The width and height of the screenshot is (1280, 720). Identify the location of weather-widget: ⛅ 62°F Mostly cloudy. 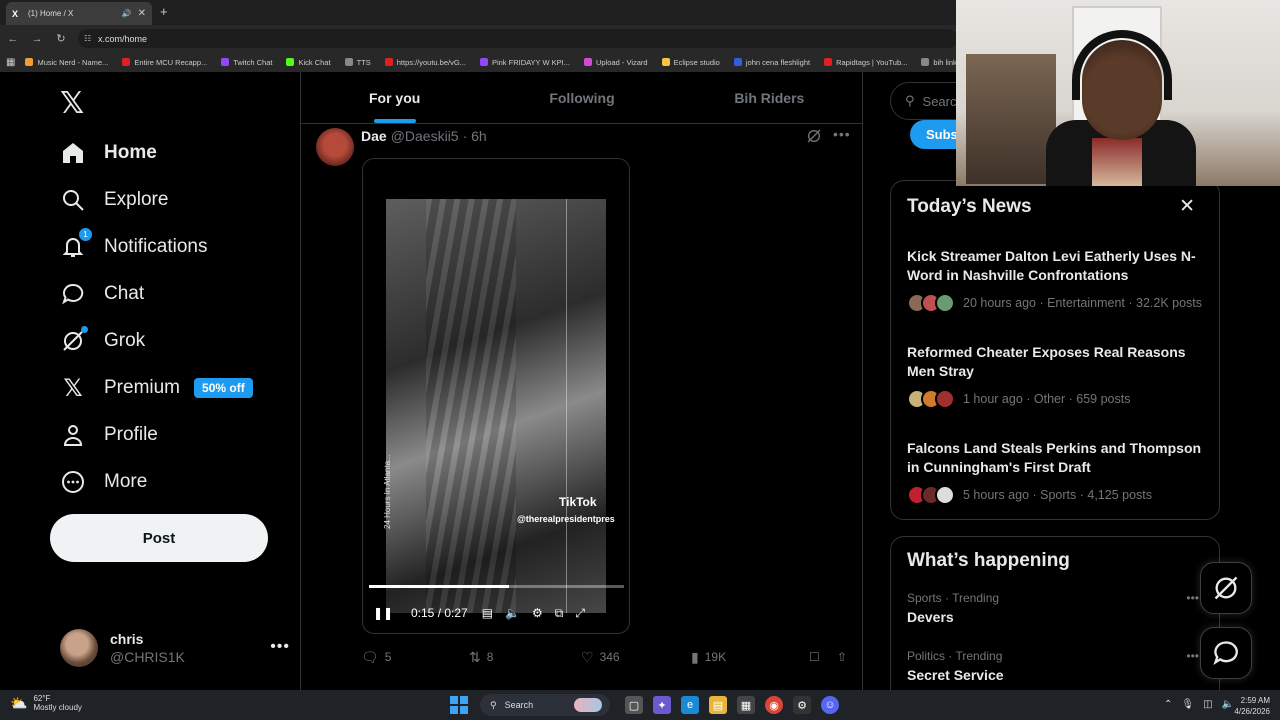
(46, 703).